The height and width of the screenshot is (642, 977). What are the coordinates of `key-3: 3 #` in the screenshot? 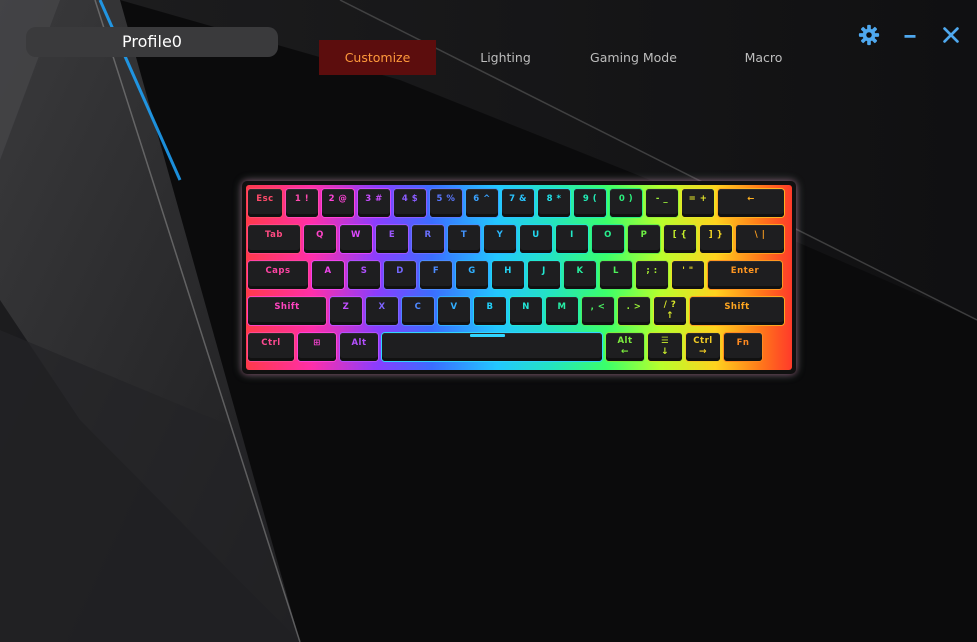 It's located at (374, 203).